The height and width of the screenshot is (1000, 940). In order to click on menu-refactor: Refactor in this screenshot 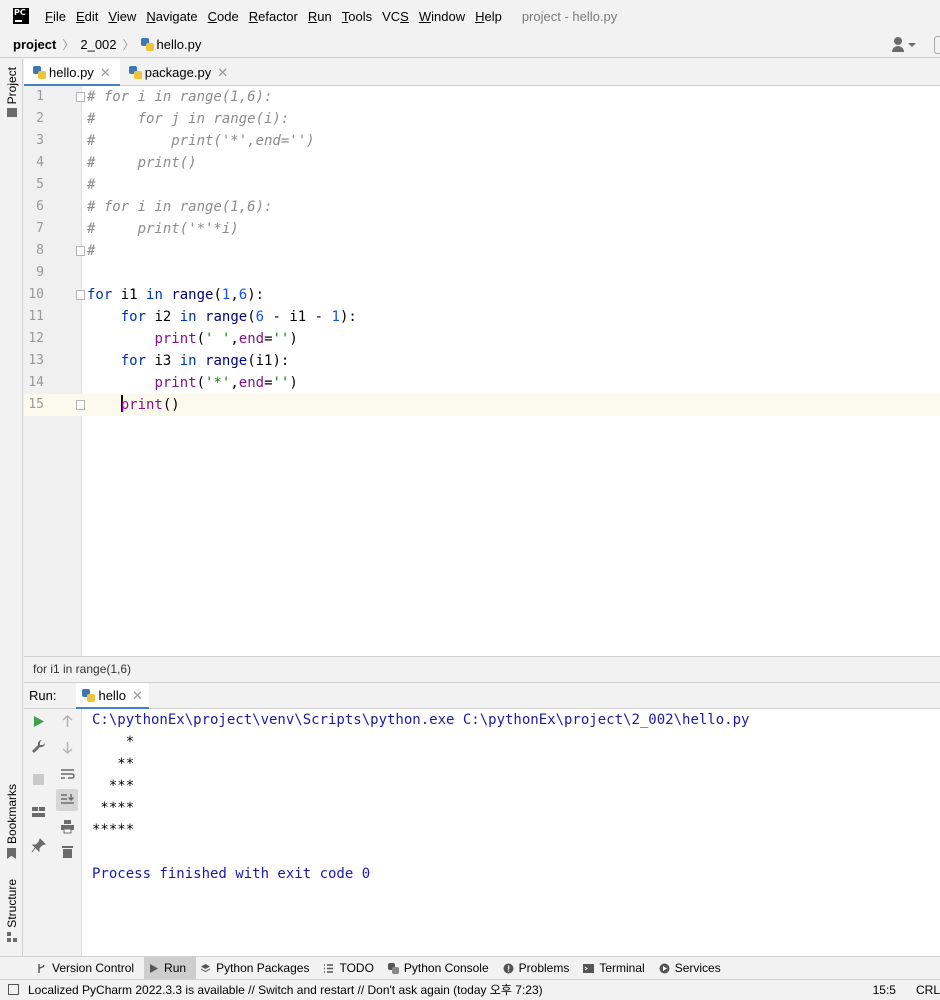, I will do `click(273, 16)`.